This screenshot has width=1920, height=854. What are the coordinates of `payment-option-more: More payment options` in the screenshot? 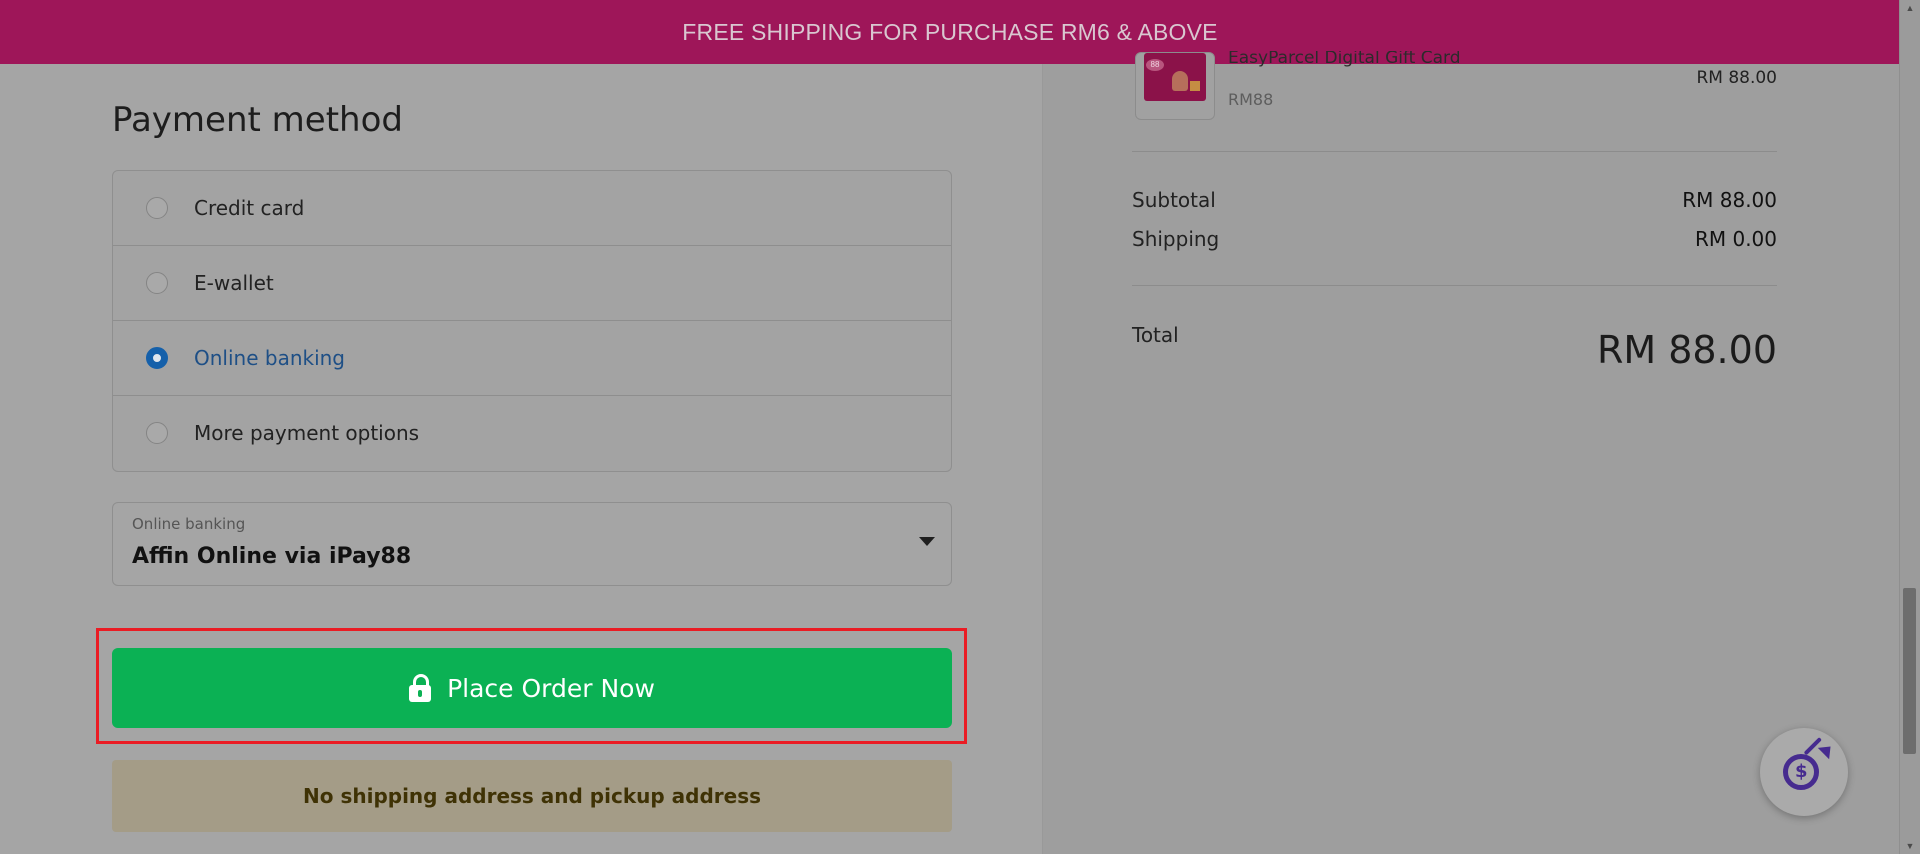 It's located at (532, 433).